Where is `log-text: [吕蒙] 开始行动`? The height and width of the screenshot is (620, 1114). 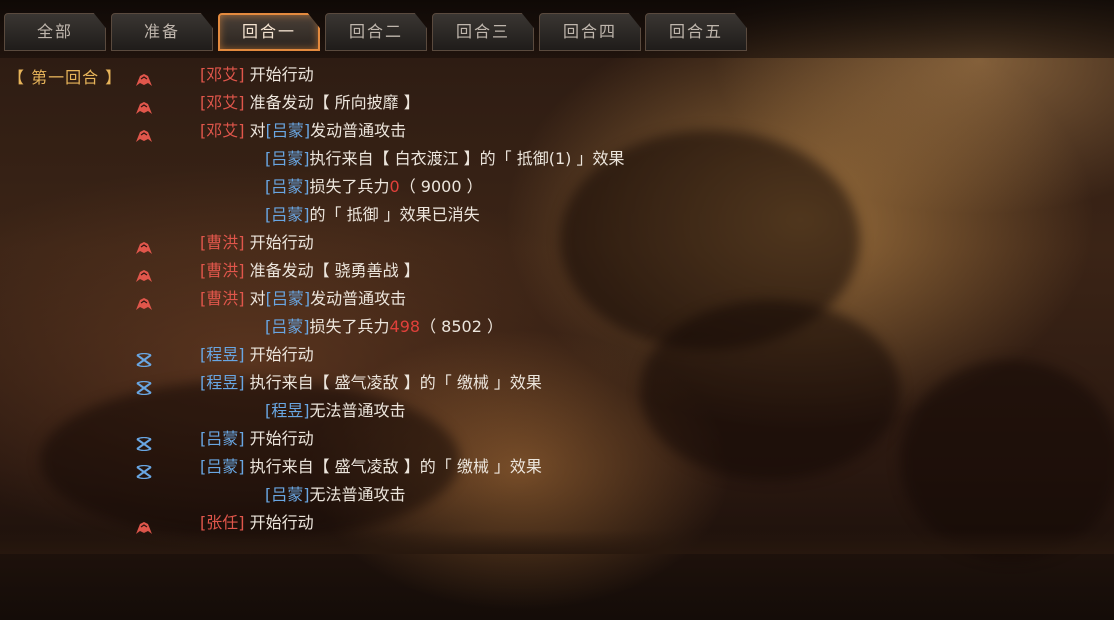
log-text: [吕蒙] 开始行动 is located at coordinates (257, 439).